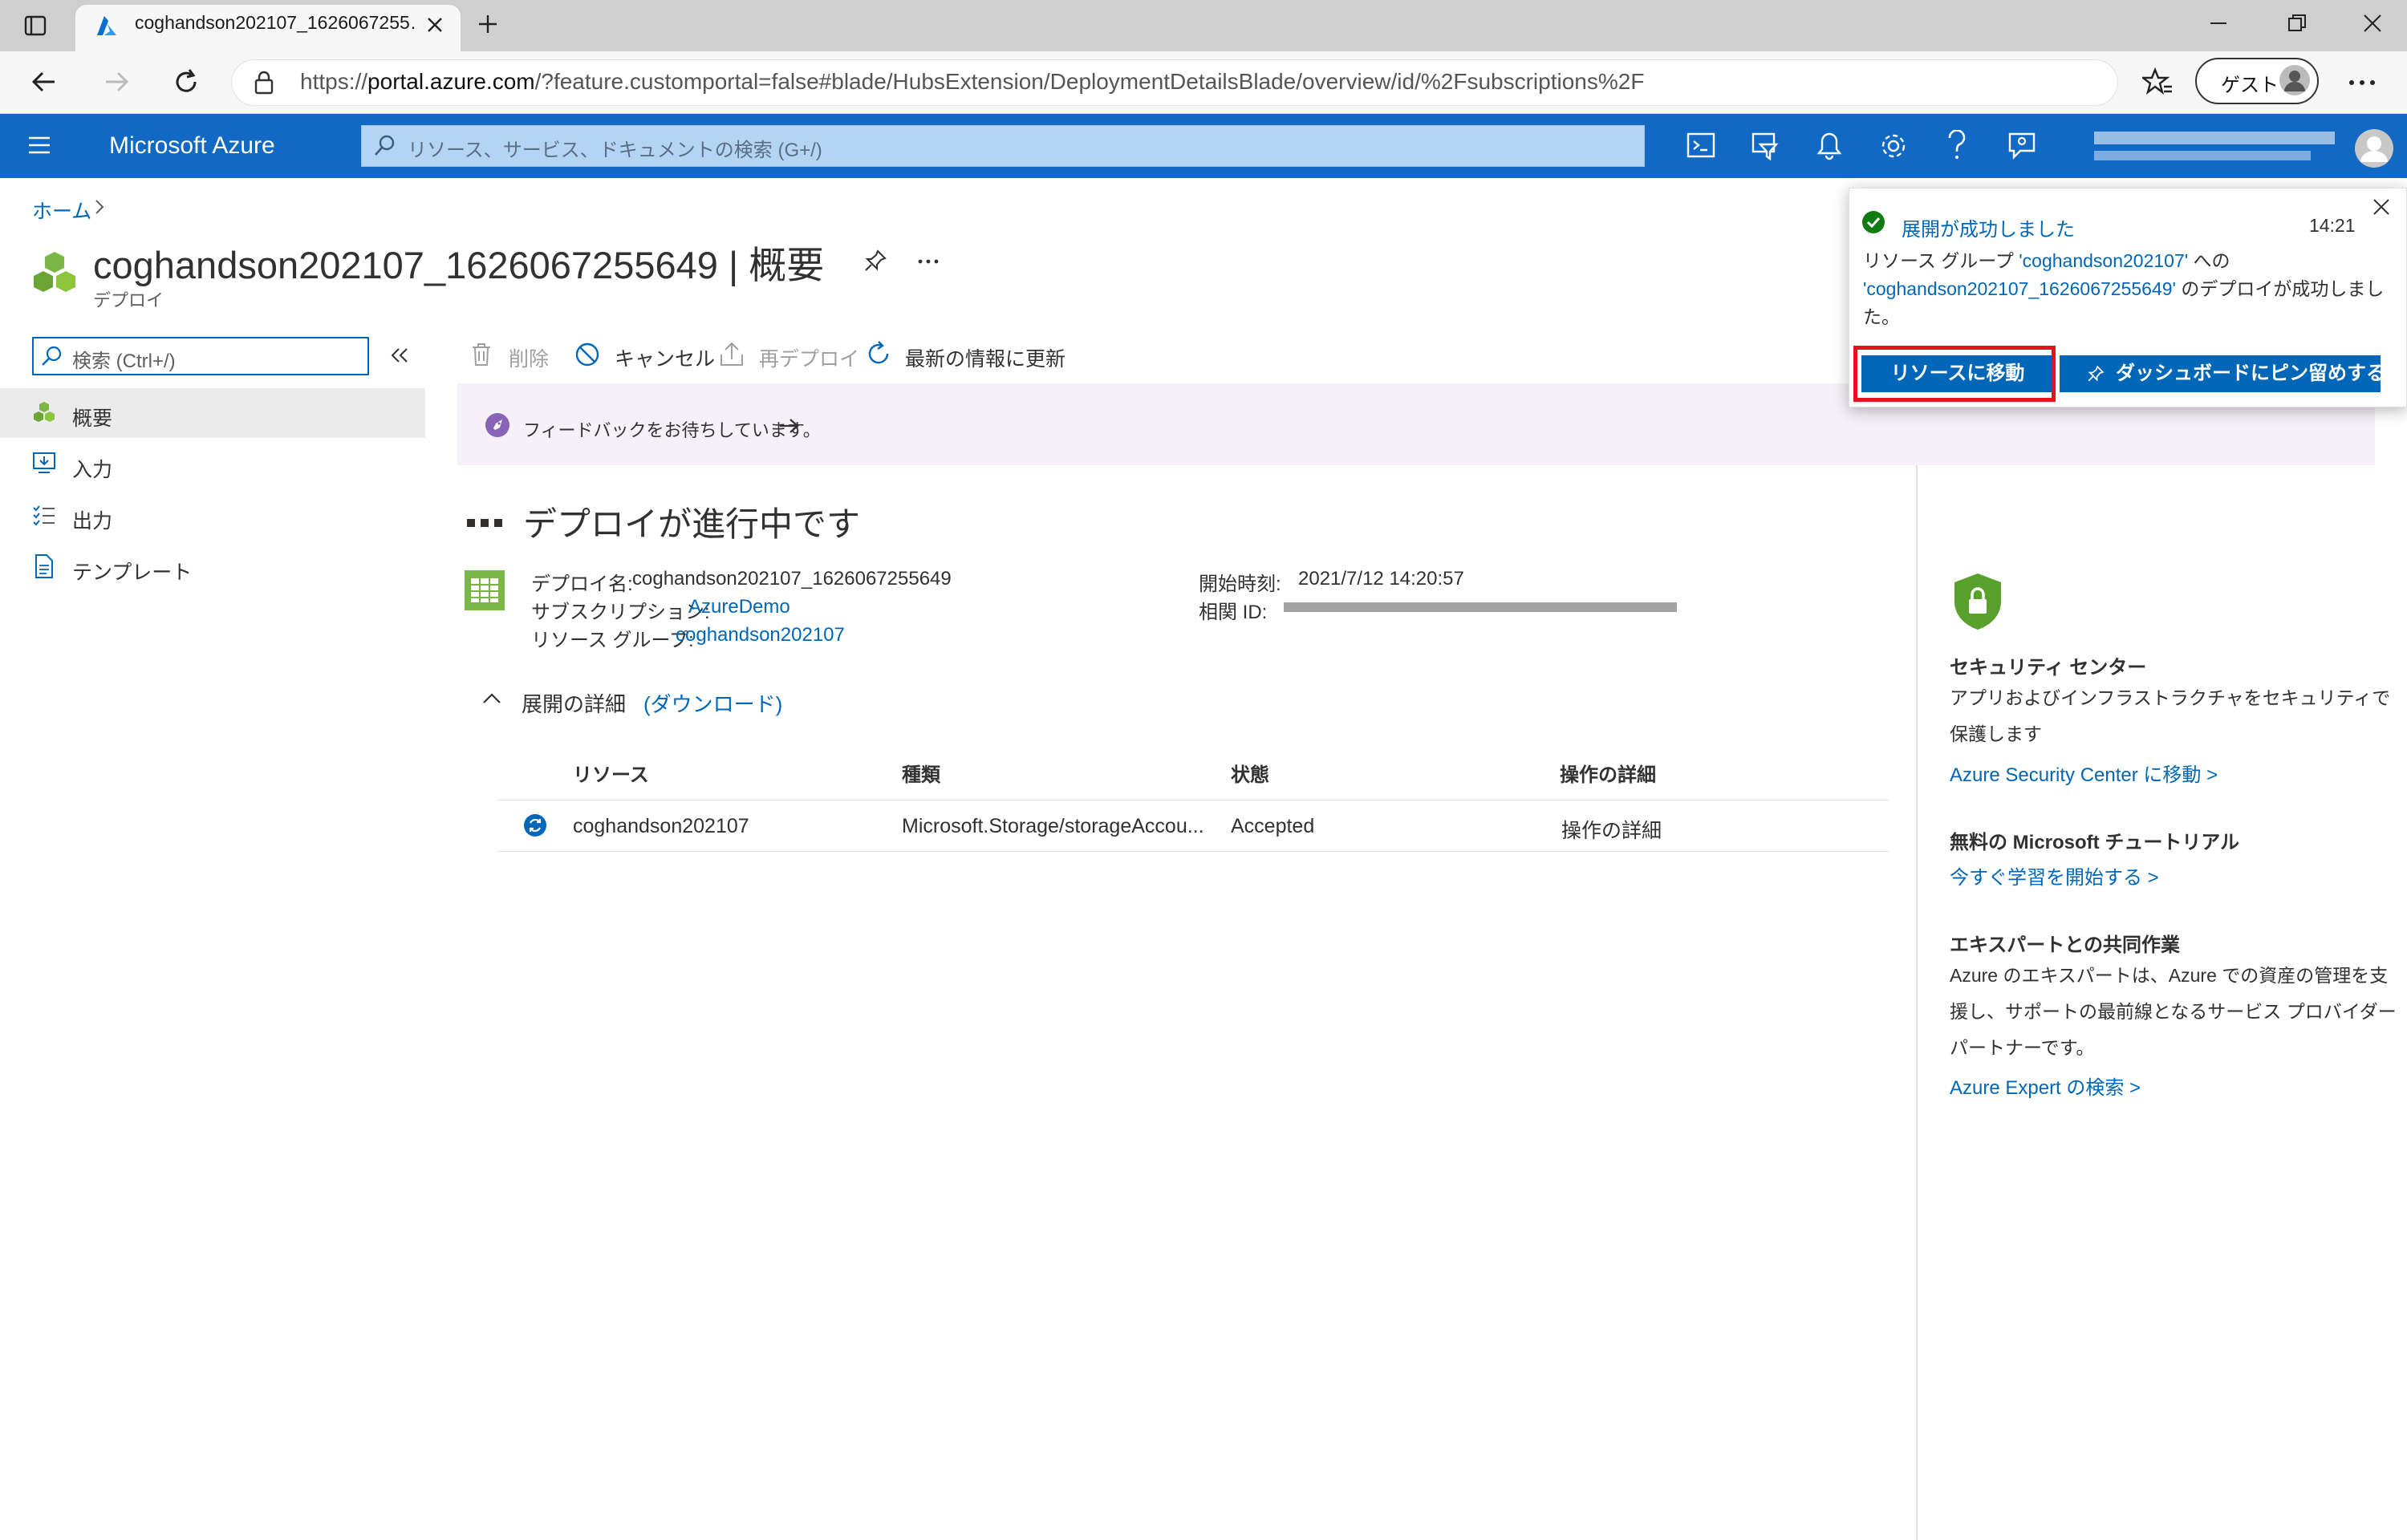 This screenshot has width=2407, height=1540. What do you see at coordinates (1978, 602) in the screenshot?
I see `security-shield-icon` at bounding box center [1978, 602].